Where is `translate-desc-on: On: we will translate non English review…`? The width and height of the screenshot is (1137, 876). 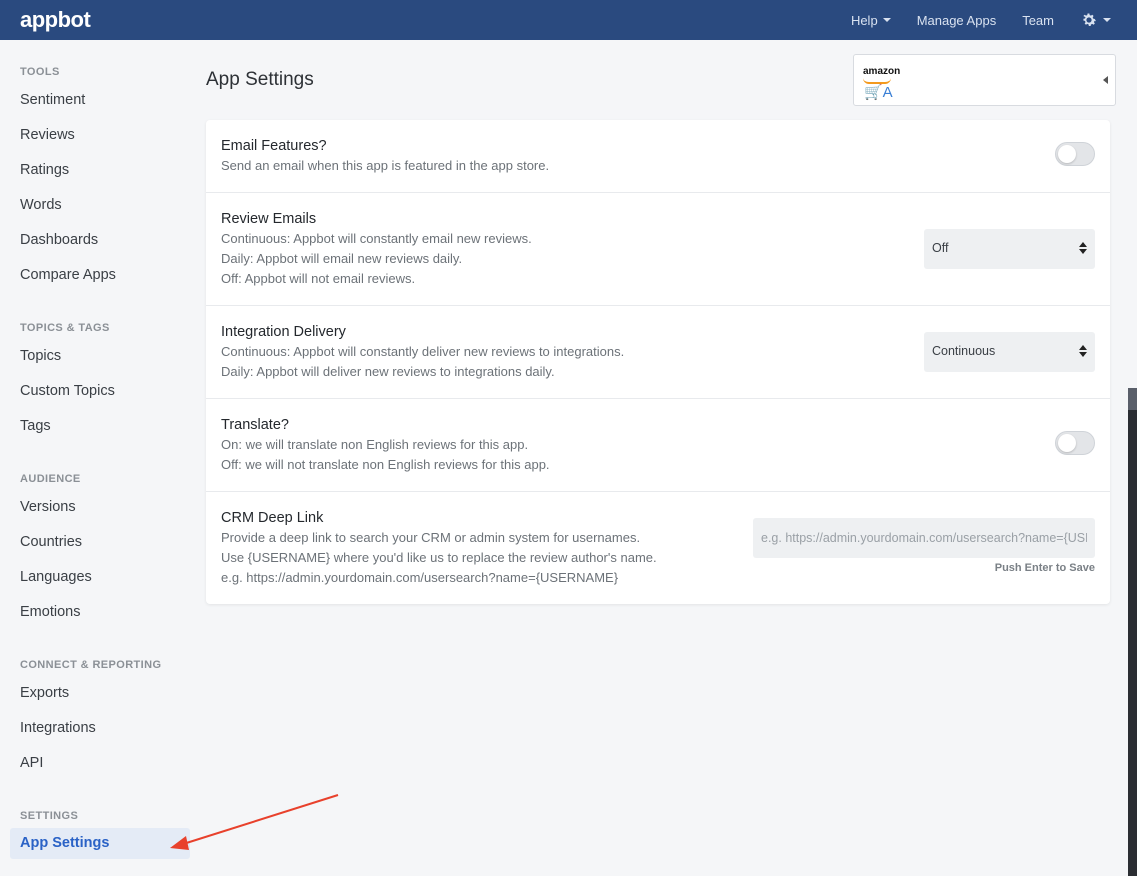
translate-desc-on: On: we will translate non English review… is located at coordinates (375, 444).